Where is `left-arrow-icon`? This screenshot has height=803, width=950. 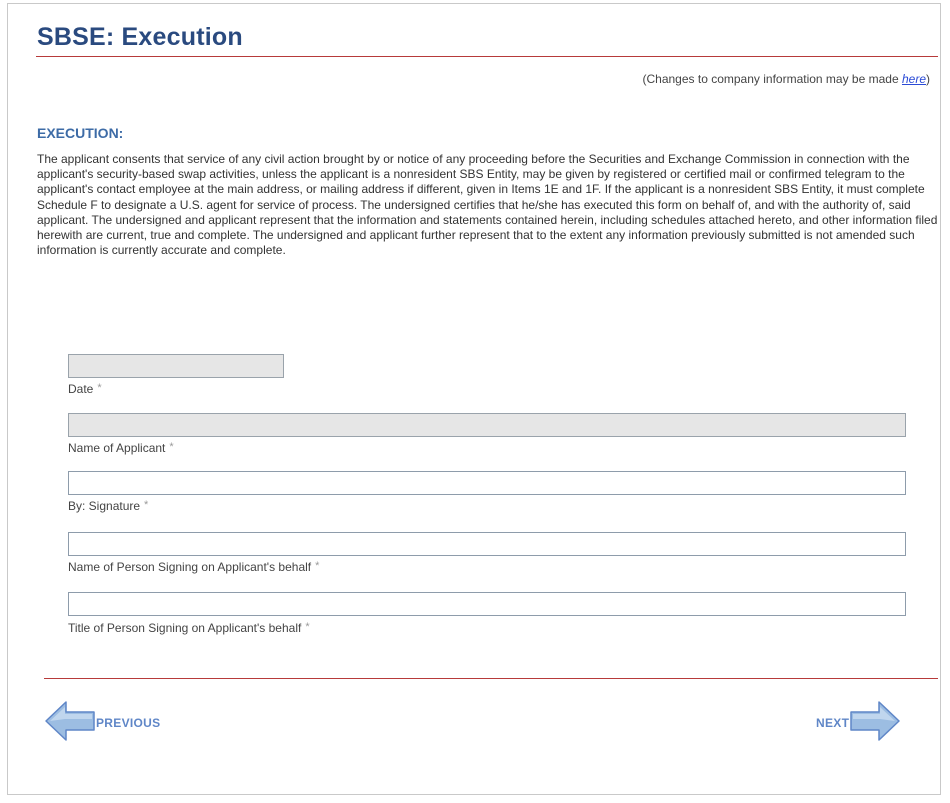 left-arrow-icon is located at coordinates (70, 723).